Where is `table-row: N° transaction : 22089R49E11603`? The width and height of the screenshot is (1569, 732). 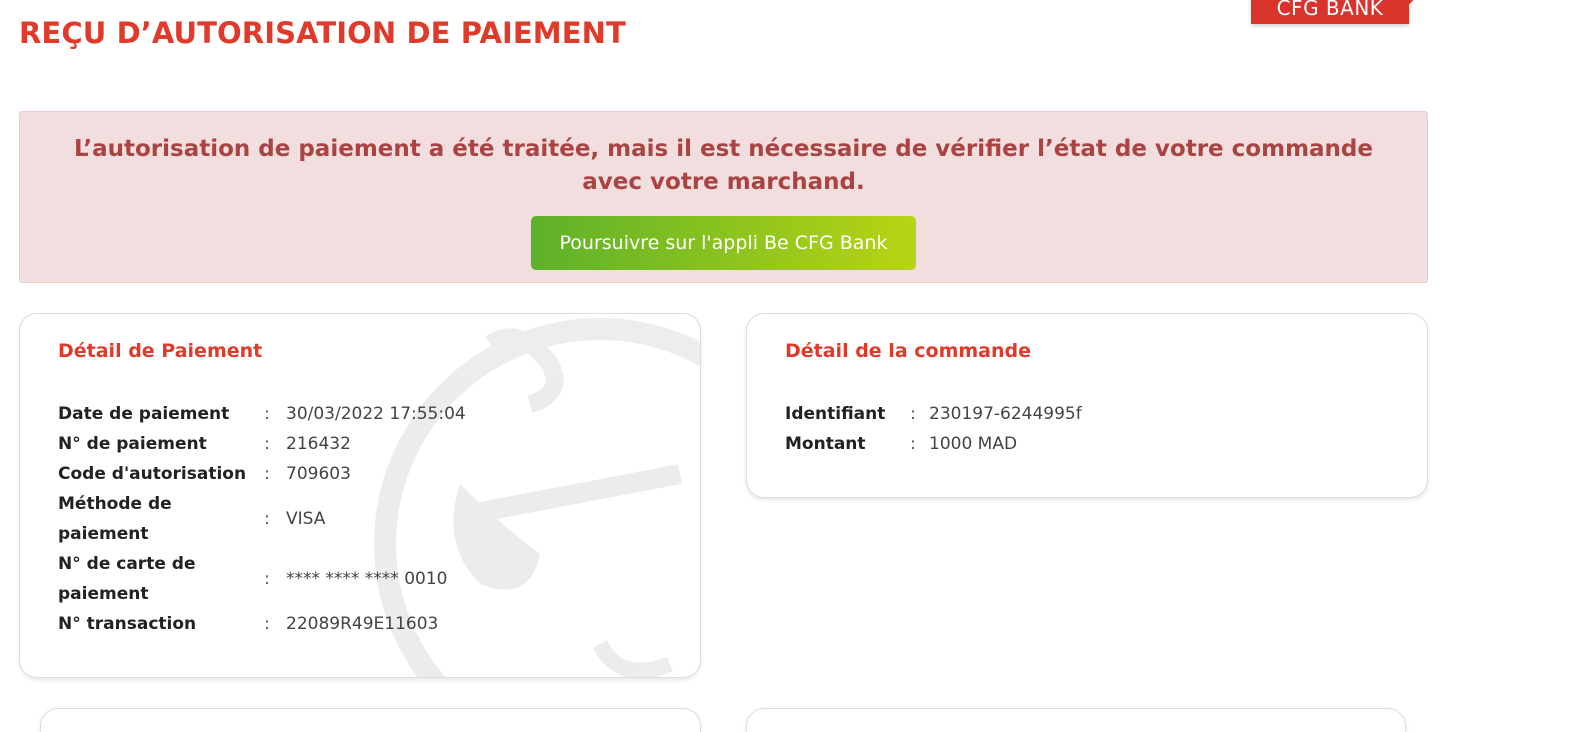
table-row: N° transaction : 22089R49E11603 is located at coordinates (262, 624).